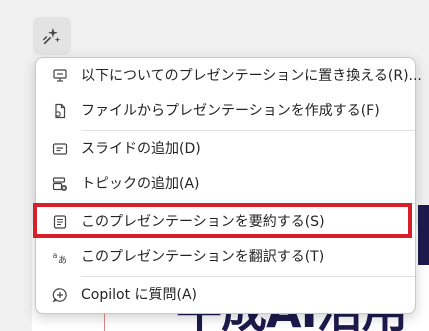 This screenshot has height=331, width=429. I want to click on menu-item-label: このプレゼンテーションを翻訳する(T), so click(203, 257).